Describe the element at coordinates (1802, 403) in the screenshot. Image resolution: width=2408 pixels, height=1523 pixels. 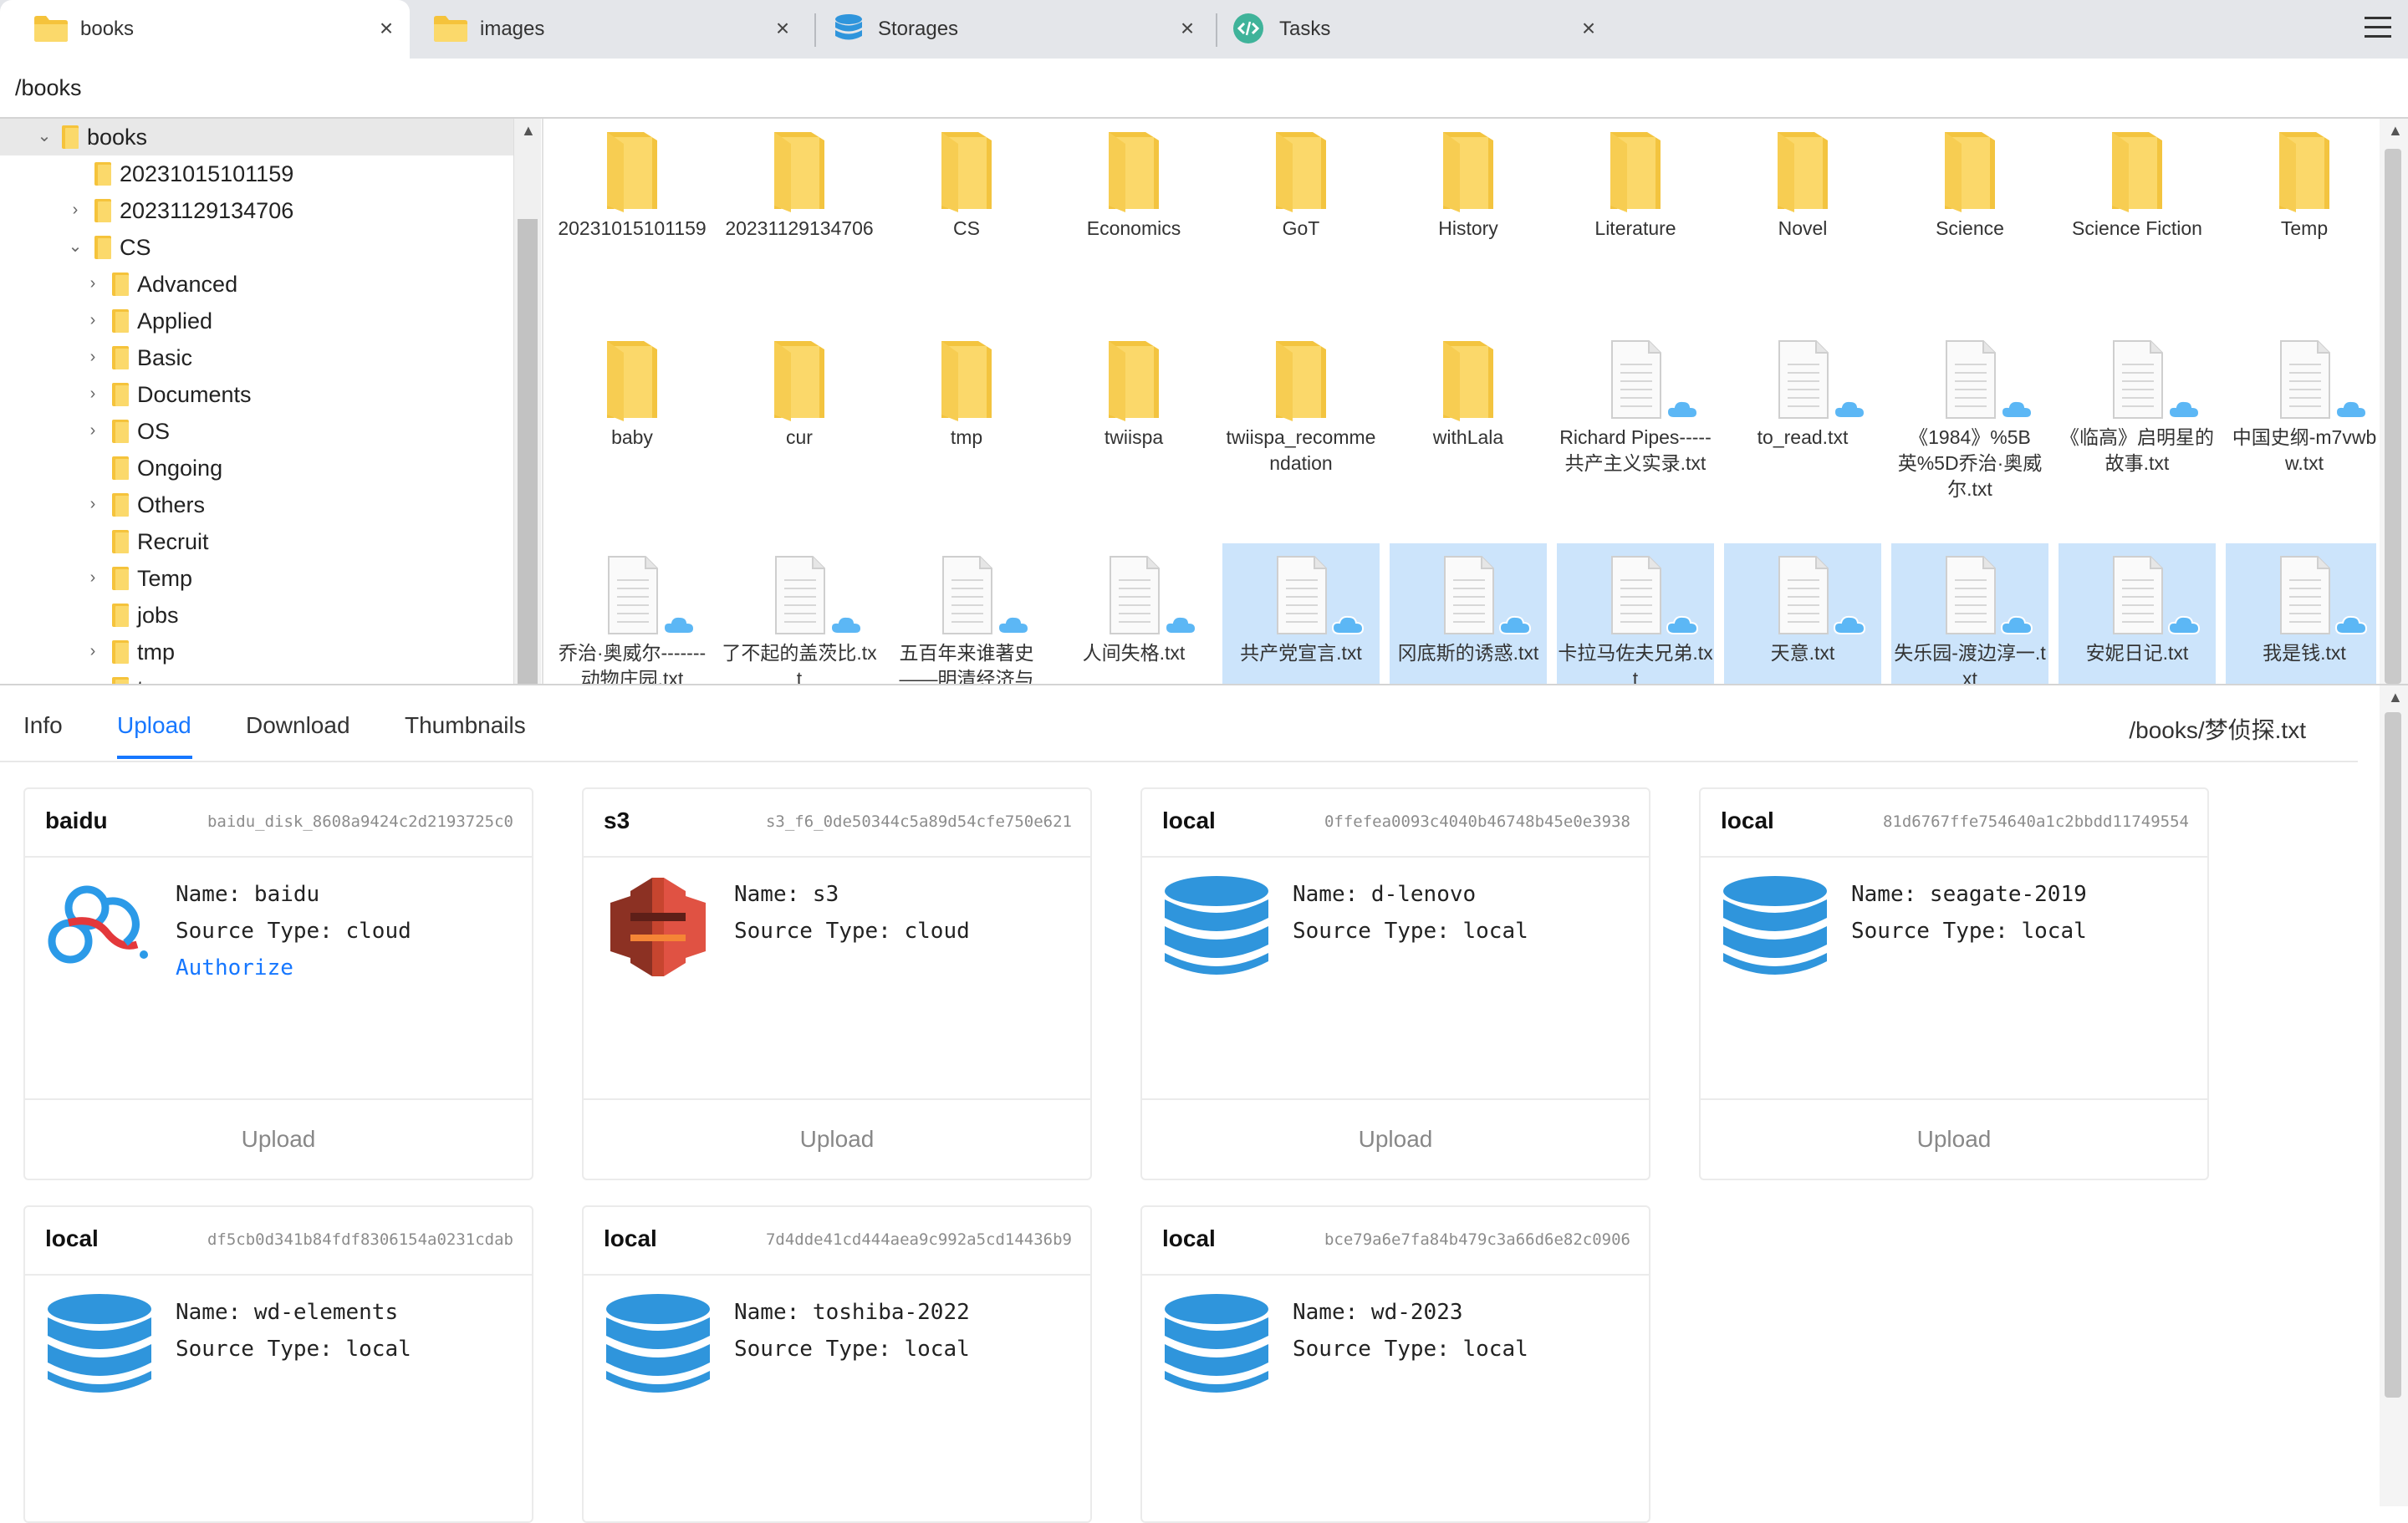
I see `file-item: to_read.txt` at that location.